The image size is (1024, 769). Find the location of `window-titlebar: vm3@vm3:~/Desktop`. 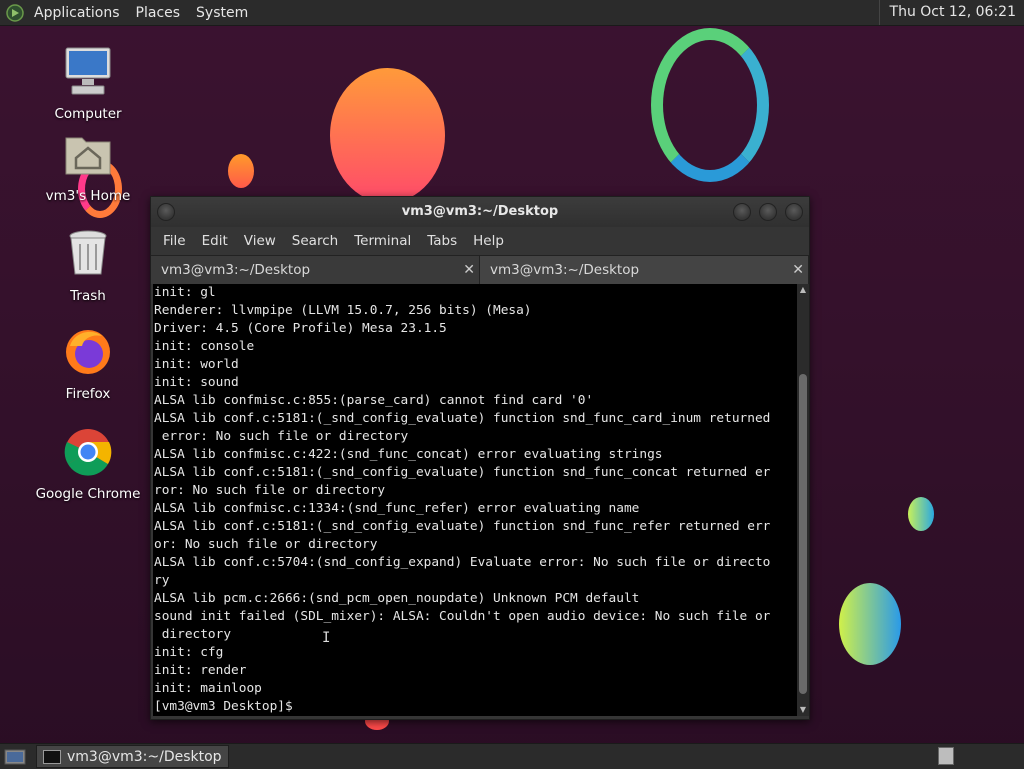

window-titlebar: vm3@vm3:~/Desktop is located at coordinates (480, 212).